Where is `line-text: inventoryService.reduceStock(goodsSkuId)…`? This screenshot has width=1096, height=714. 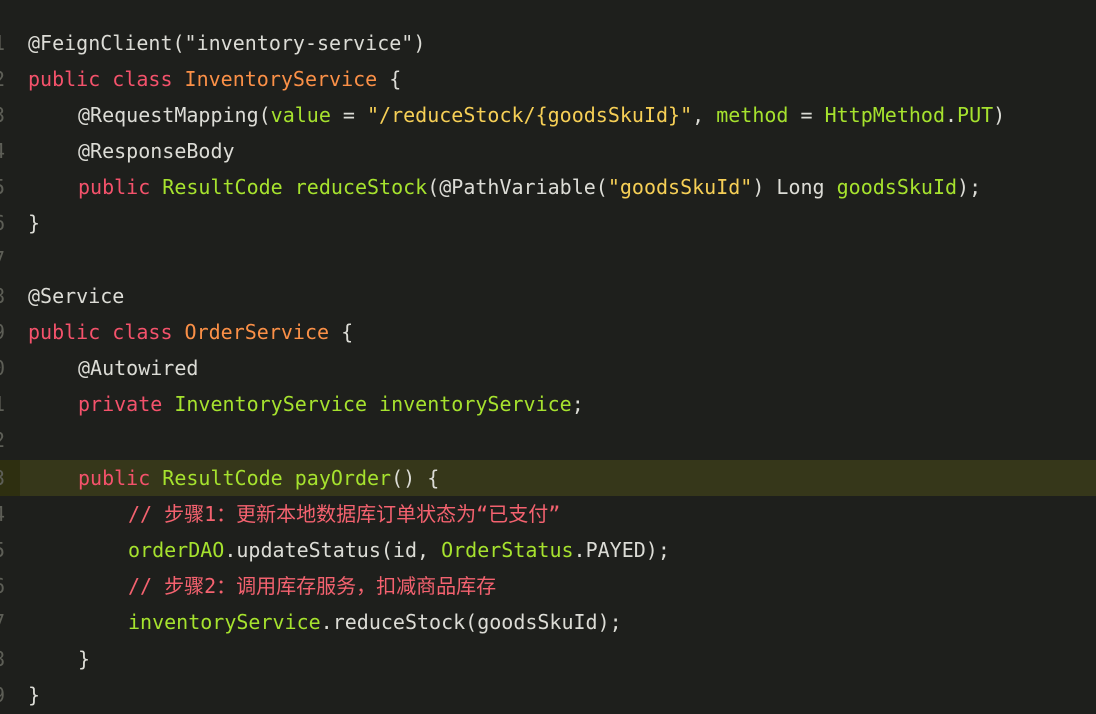
line-text: inventoryService.reduceStock(goodsSkuId)… is located at coordinates (375, 622).